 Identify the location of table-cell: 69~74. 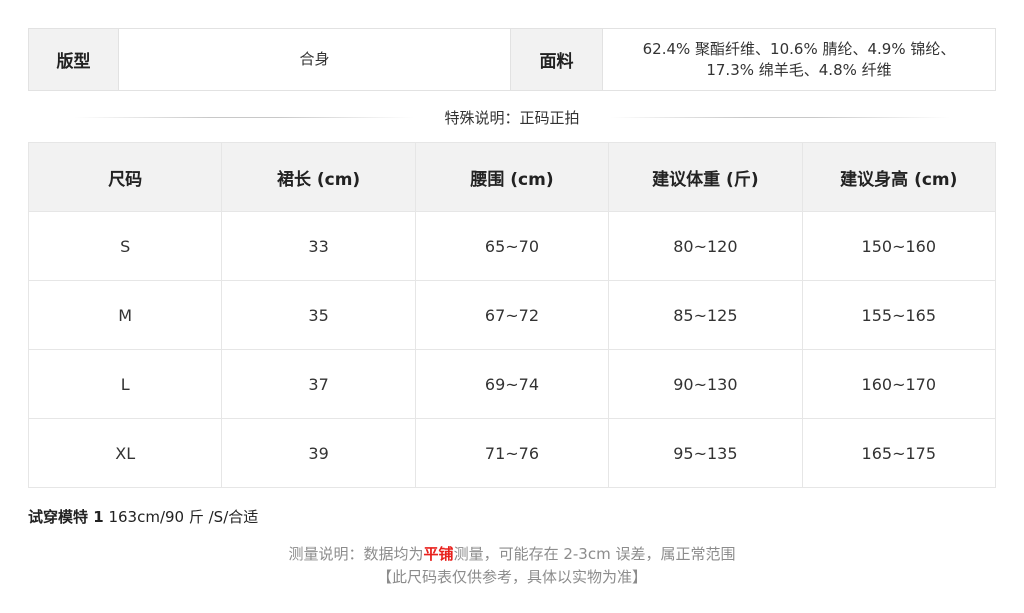
(512, 384).